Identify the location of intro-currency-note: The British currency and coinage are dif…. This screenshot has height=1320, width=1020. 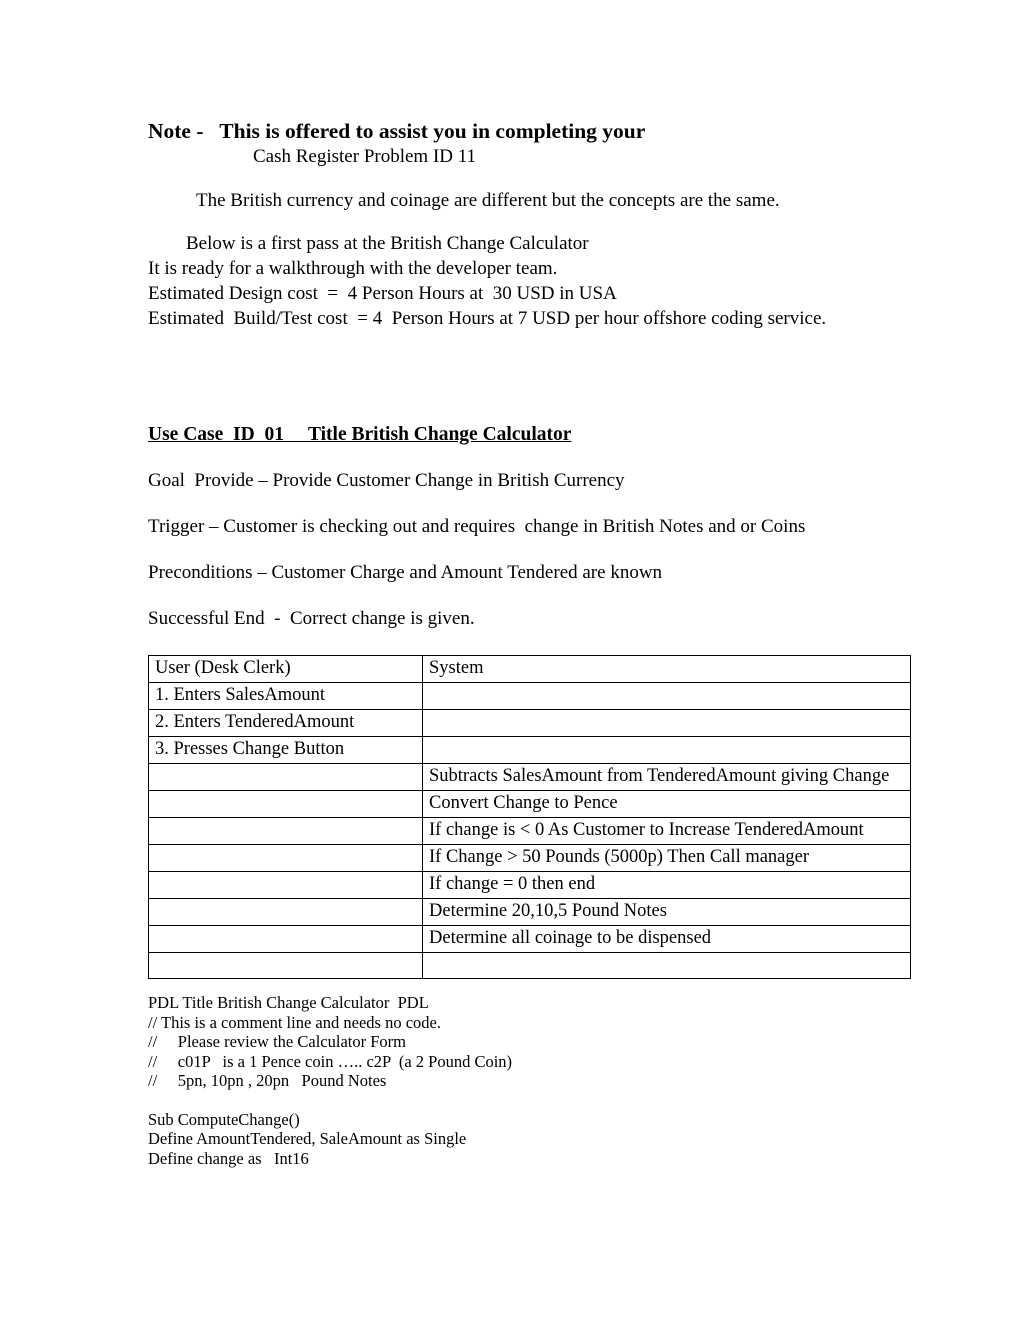
(488, 200).